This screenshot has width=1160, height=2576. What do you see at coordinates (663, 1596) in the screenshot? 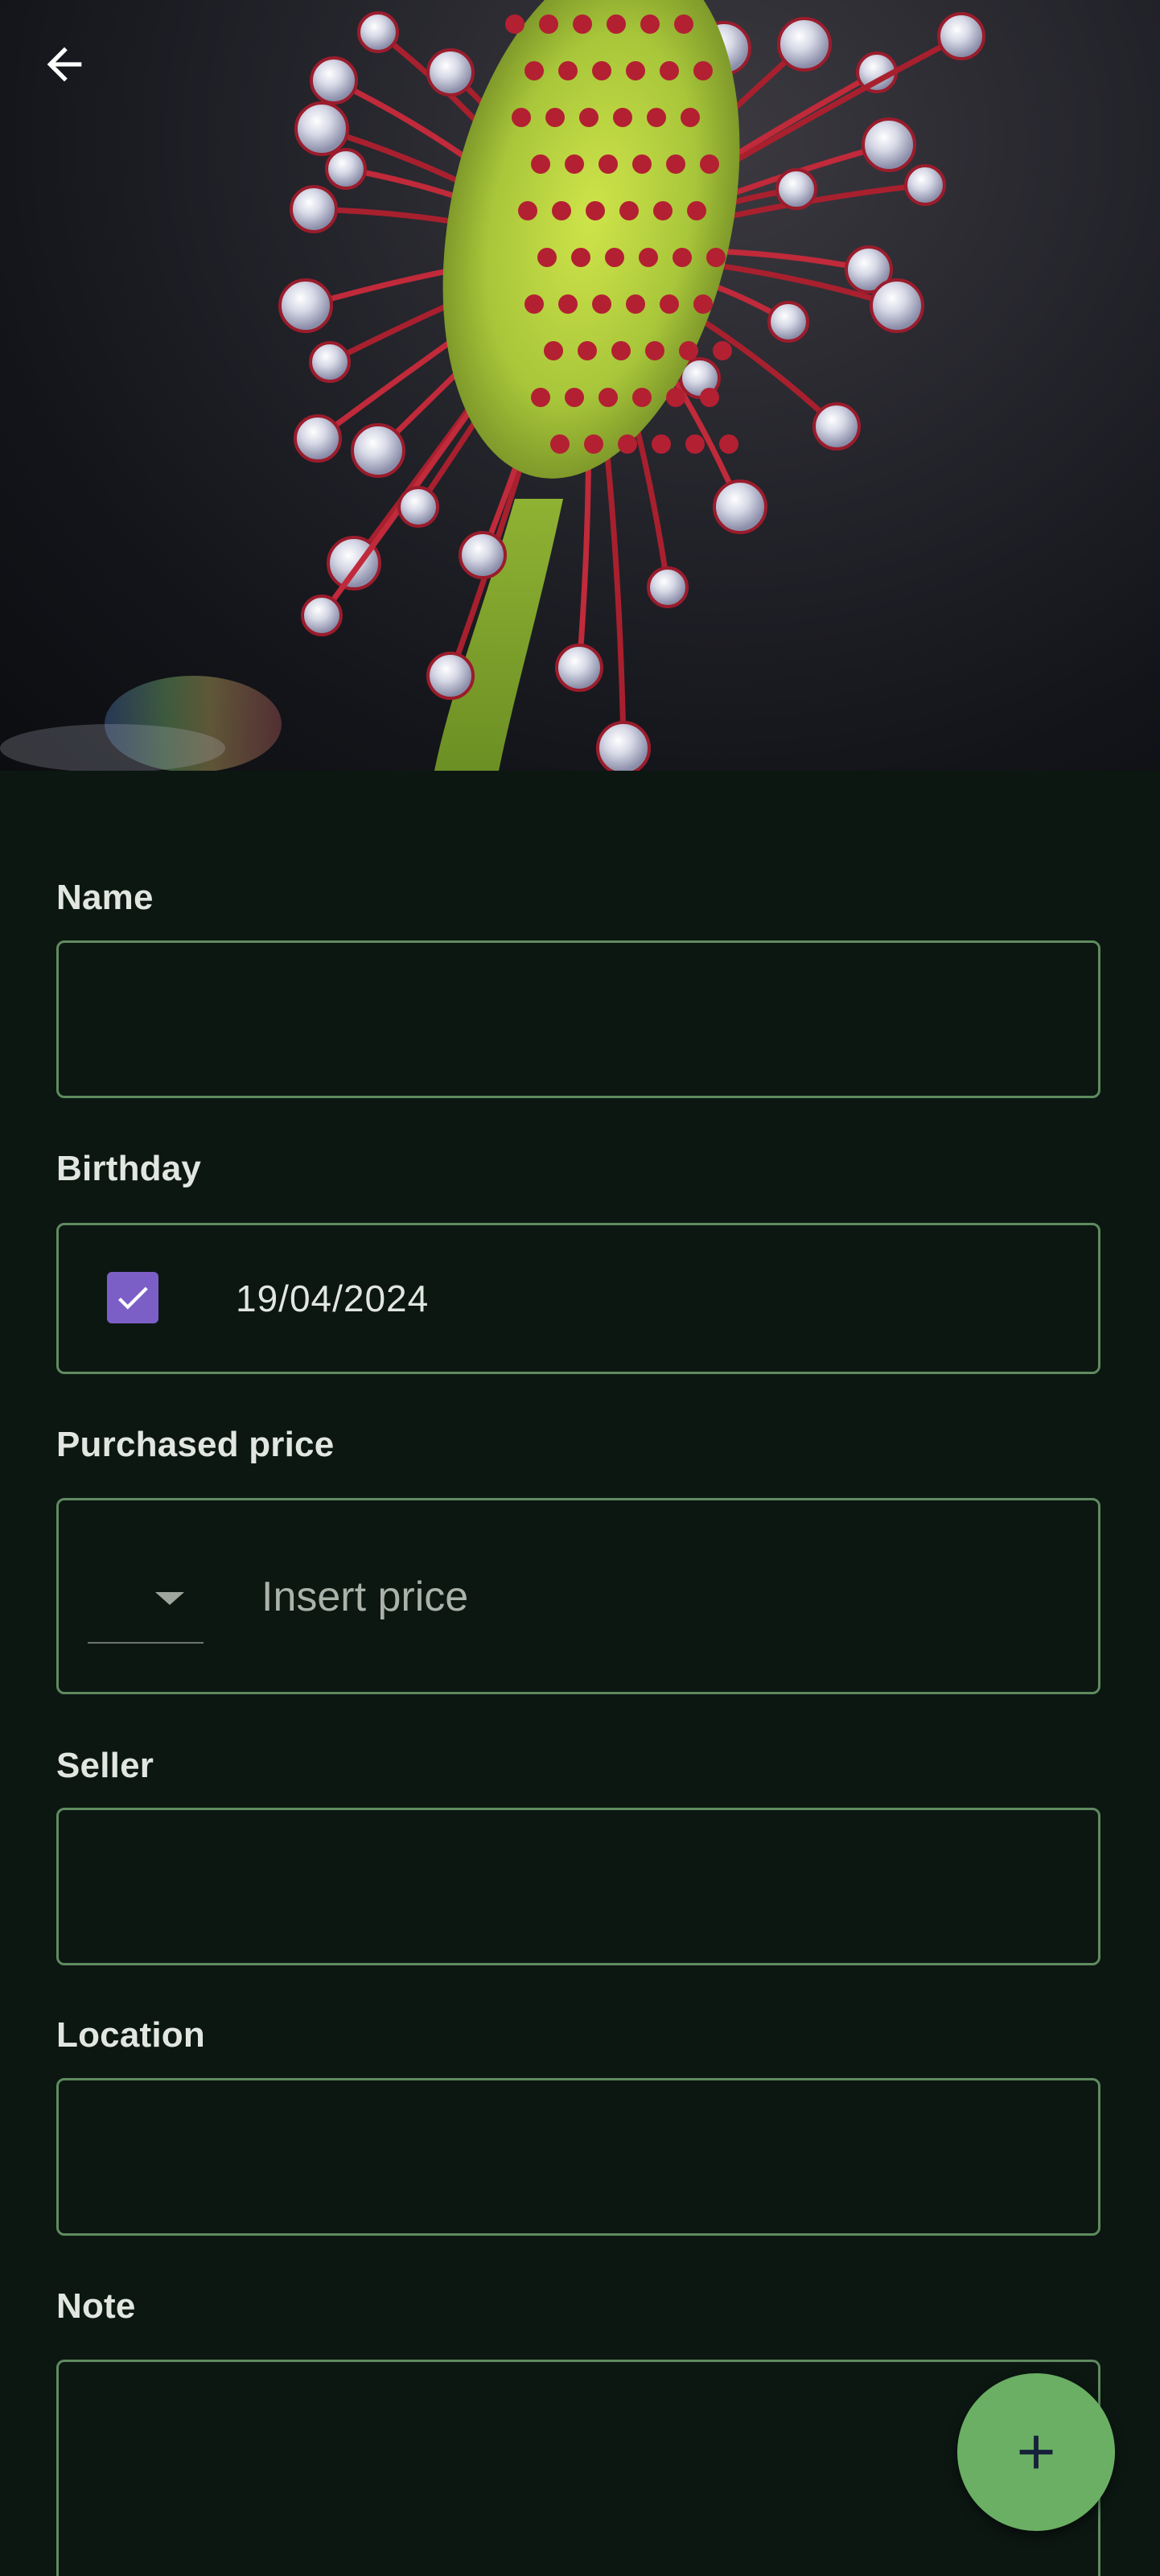
I see `price-input` at bounding box center [663, 1596].